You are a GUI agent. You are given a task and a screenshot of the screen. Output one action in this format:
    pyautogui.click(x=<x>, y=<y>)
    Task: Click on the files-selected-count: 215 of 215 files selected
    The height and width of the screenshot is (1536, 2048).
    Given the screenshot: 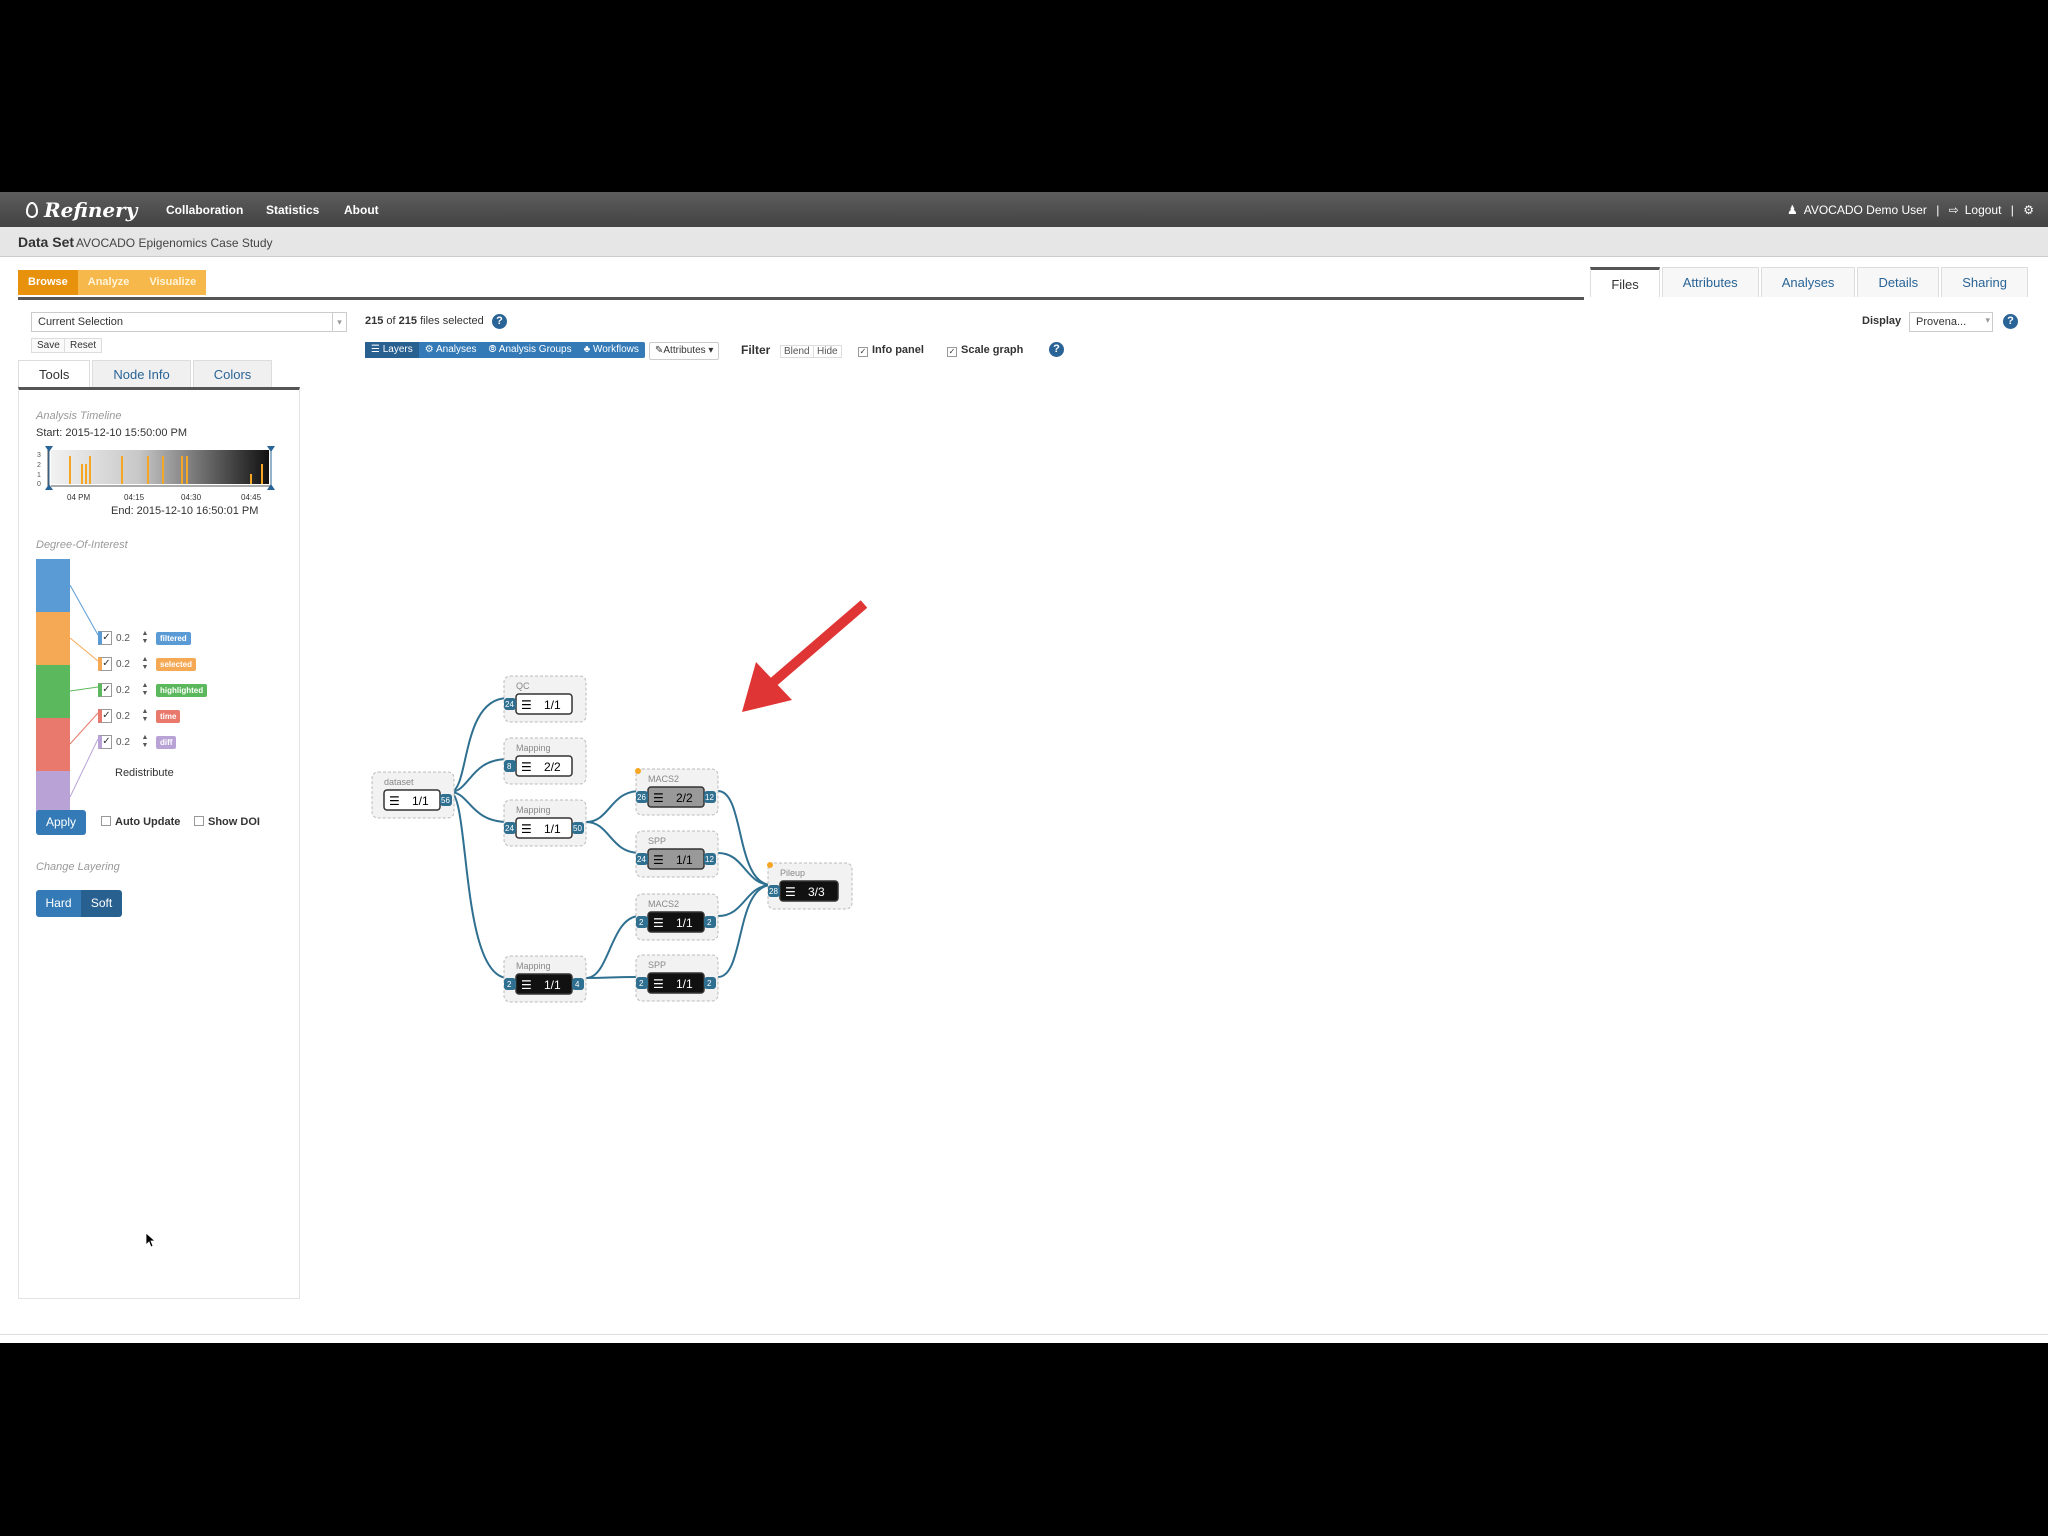 What is the action you would take?
    pyautogui.click(x=424, y=321)
    